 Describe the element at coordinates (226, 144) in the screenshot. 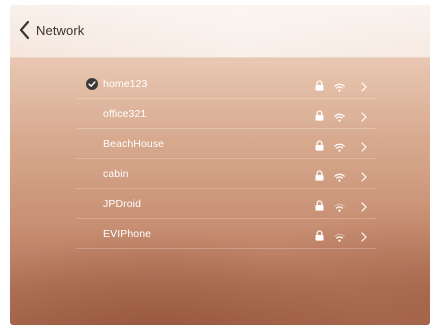

I see `network-row: BeachHouse` at that location.